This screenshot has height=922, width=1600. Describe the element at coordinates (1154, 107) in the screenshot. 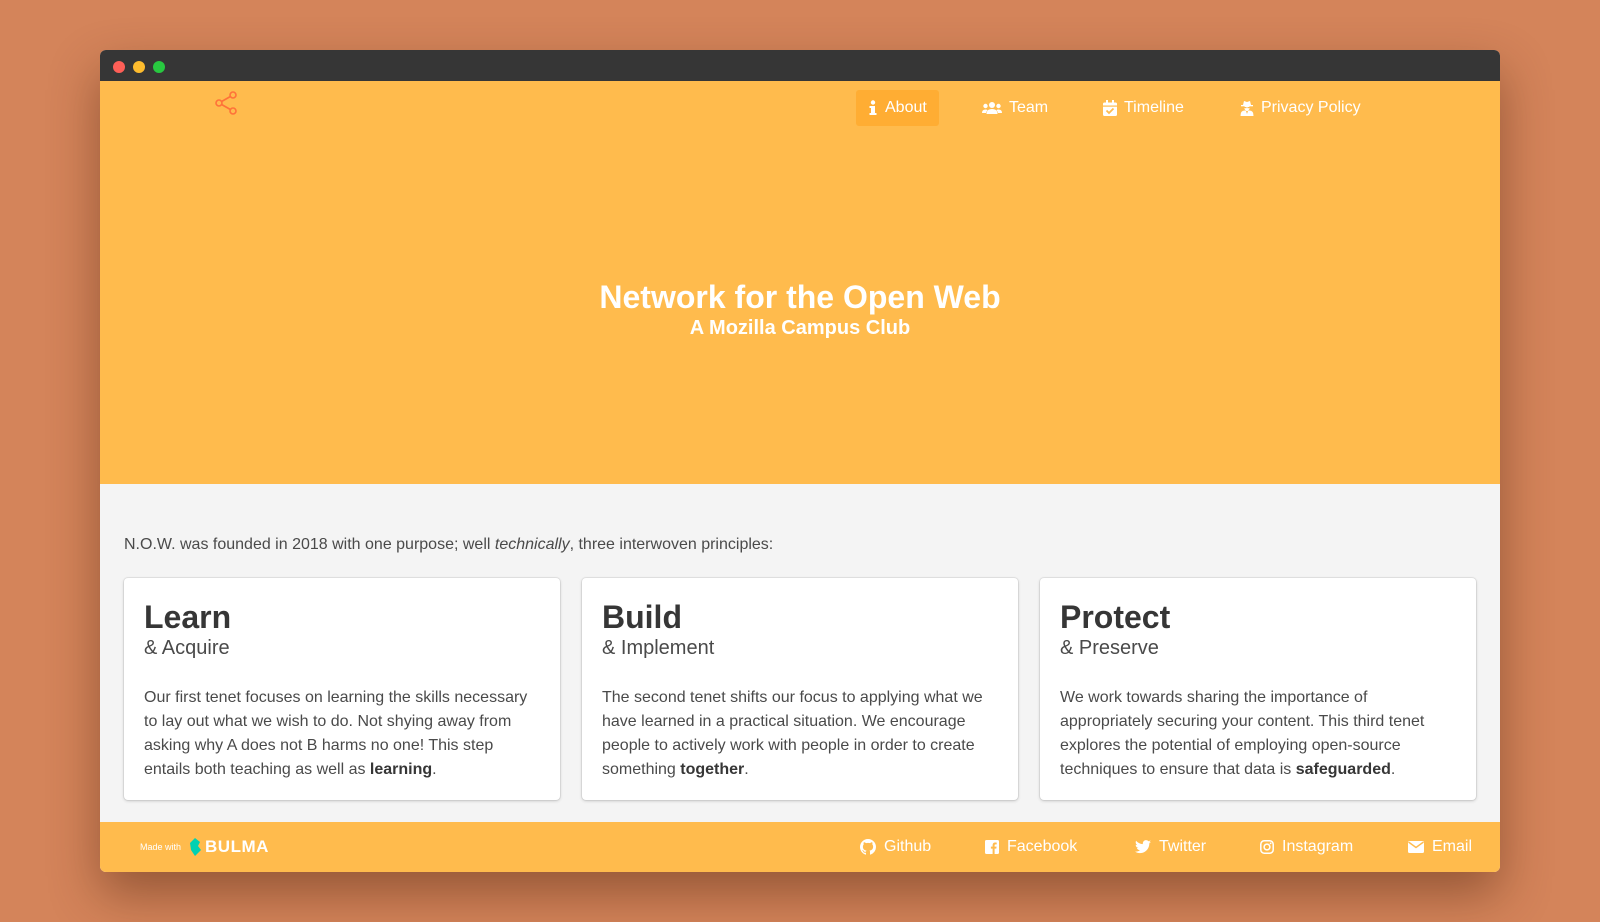

I see `nav-item-label: Timeline` at that location.